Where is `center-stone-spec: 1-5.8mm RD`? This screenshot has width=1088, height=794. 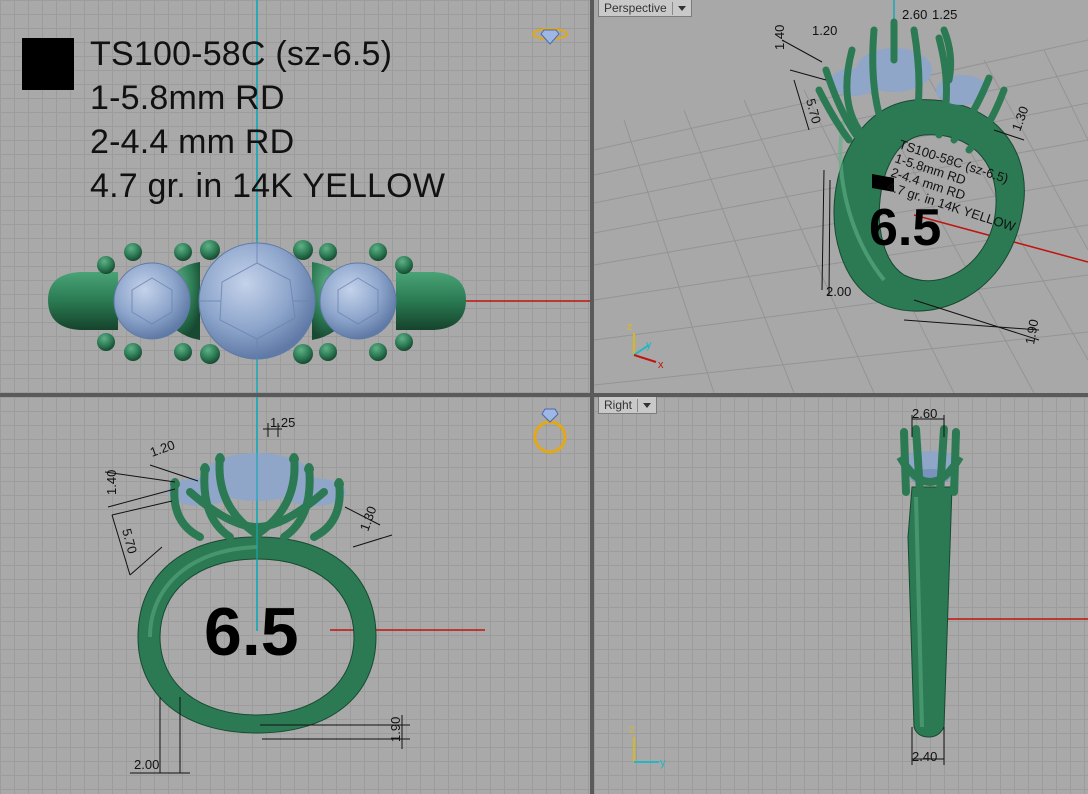 center-stone-spec: 1-5.8mm RD is located at coordinates (187, 98).